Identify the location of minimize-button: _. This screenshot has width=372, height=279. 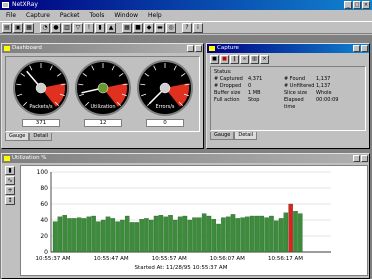
(348, 5).